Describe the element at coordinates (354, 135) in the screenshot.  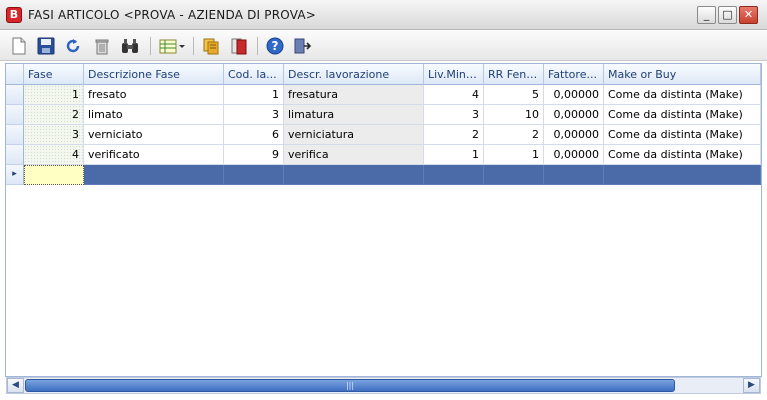
I see `cell-descr-lavorazione: verniciatura` at that location.